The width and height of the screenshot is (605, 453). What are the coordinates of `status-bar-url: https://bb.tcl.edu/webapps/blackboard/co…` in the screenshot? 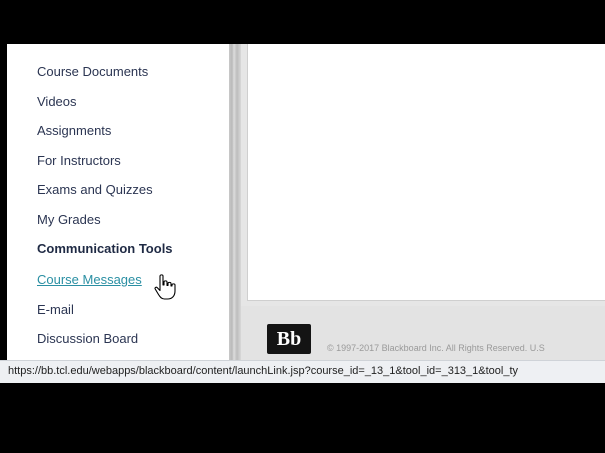 It's located at (263, 371).